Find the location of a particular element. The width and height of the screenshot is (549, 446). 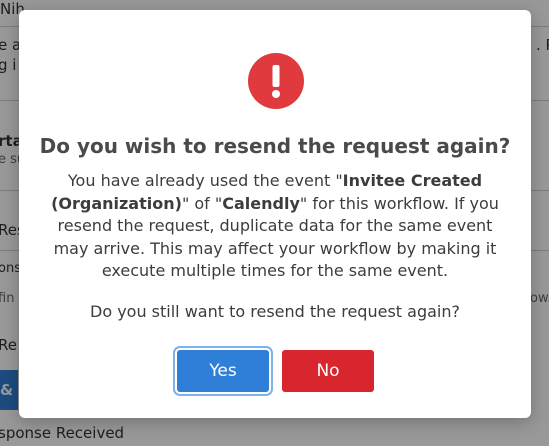

dialog-title: Do you wish to resend the request again? is located at coordinates (275, 146).